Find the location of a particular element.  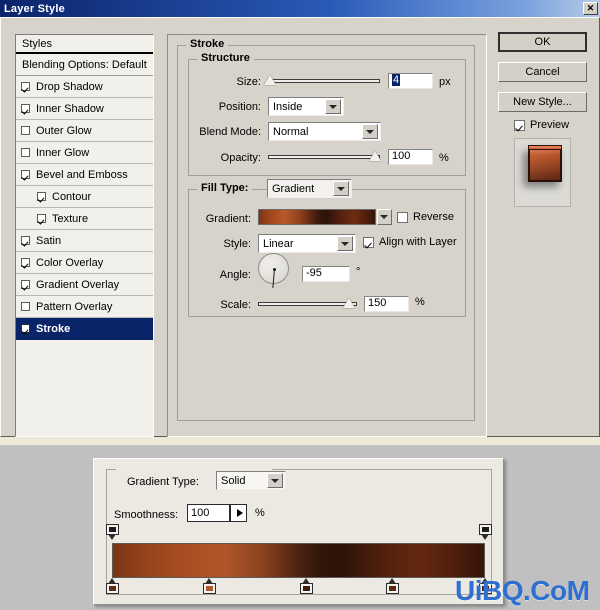

close-icon: ✕ is located at coordinates (590, 8).